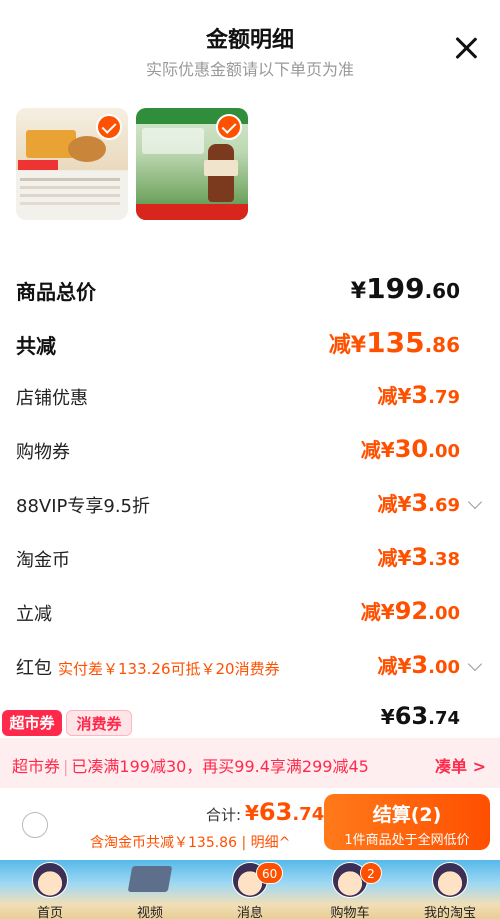 The image size is (500, 919). I want to click on row-vip-discount: 88VIP专享9.5折 减¥3.69, so click(250, 504).